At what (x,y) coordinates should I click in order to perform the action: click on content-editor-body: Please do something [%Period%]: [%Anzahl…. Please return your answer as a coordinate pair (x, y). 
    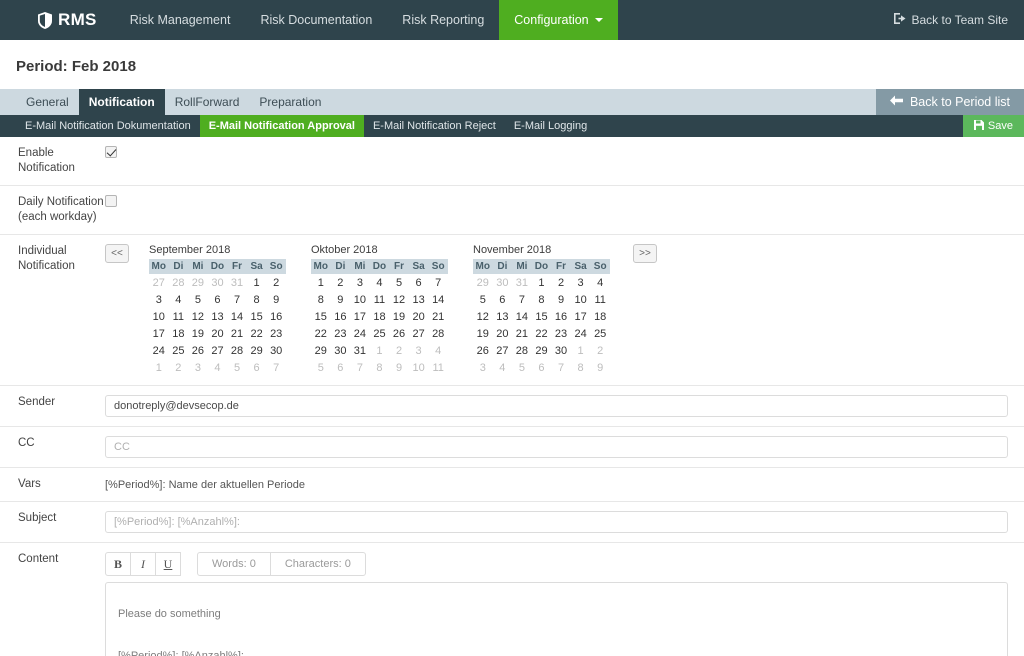
    Looking at the image, I should click on (556, 619).